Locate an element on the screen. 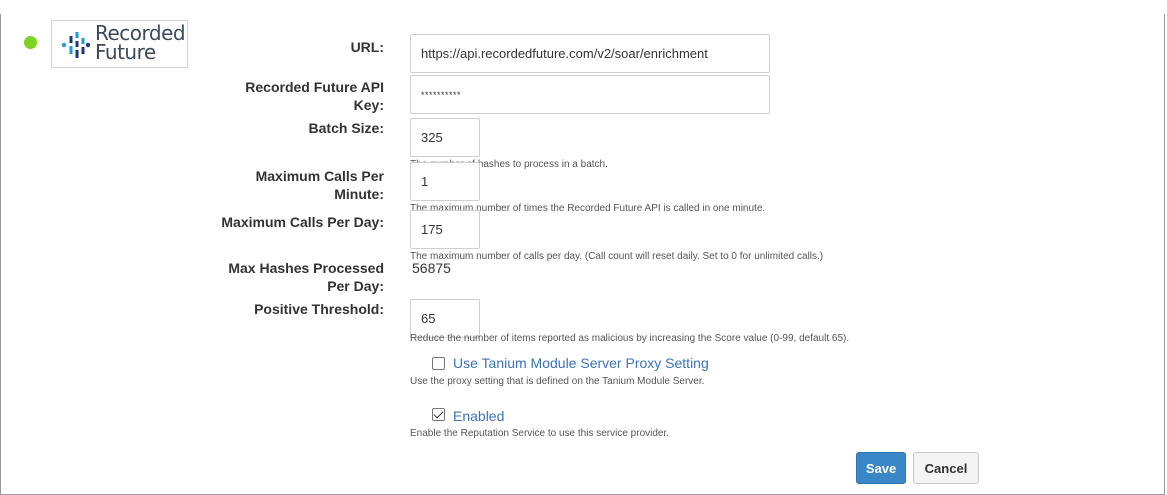 The width and height of the screenshot is (1167, 495). logo-wordmark: Recorded Future is located at coordinates (140, 42).